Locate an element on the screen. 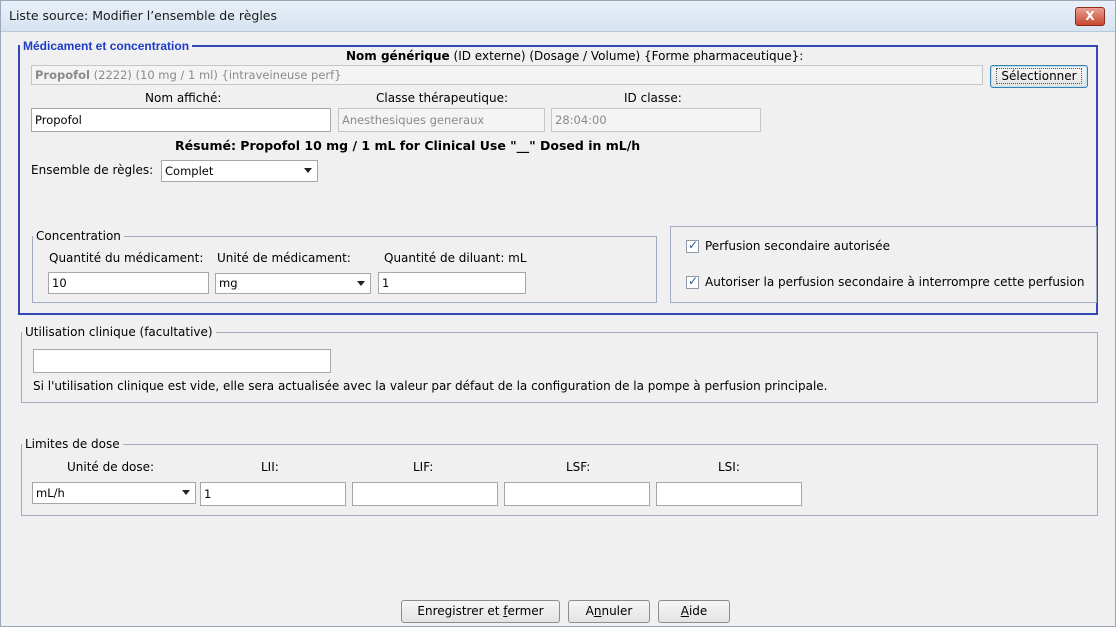  lsi-label: LSI: is located at coordinates (729, 467).